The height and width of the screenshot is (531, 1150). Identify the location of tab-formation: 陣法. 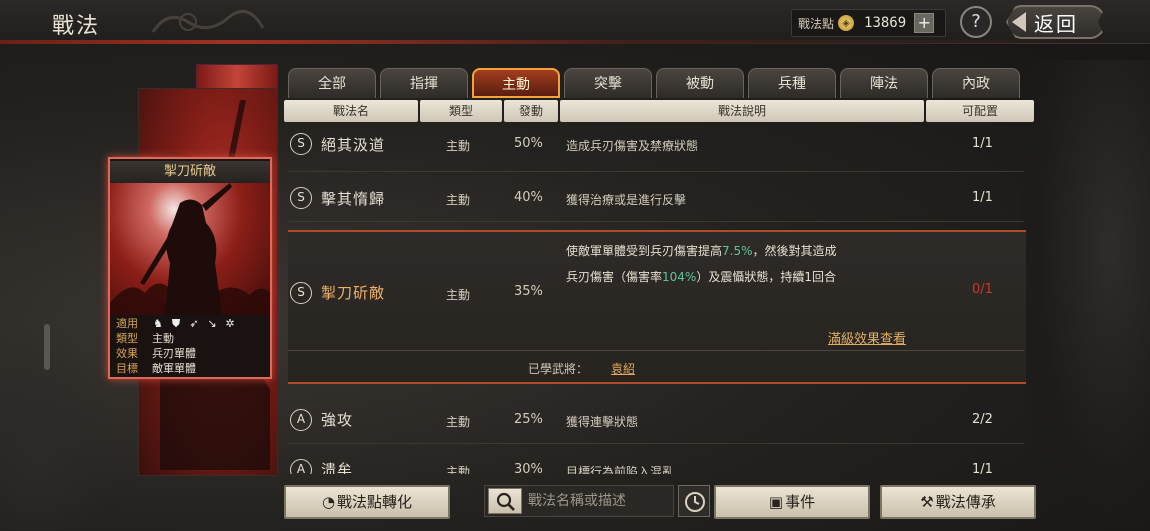
(884, 83).